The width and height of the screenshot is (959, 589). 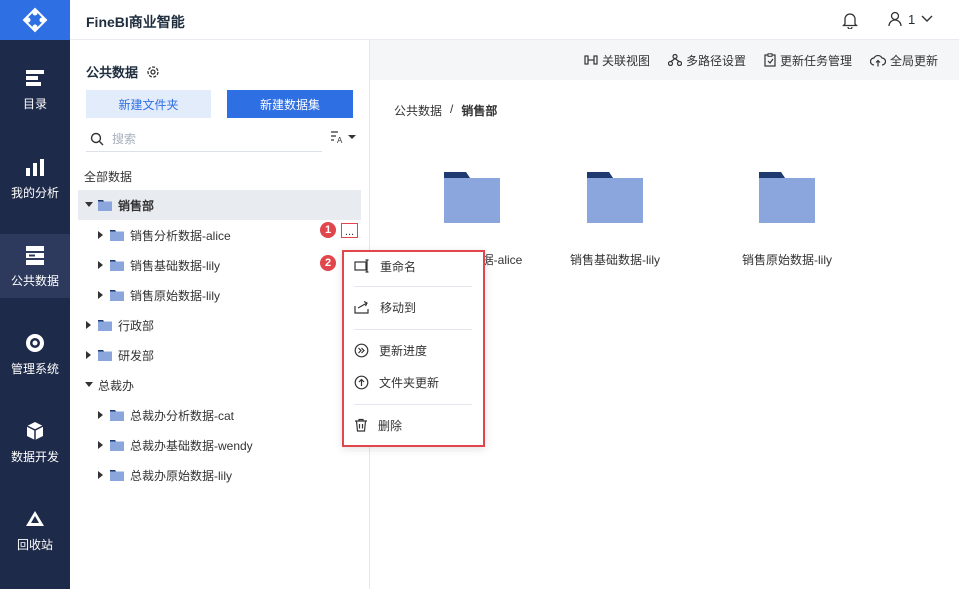 I want to click on search-box, so click(x=204, y=139).